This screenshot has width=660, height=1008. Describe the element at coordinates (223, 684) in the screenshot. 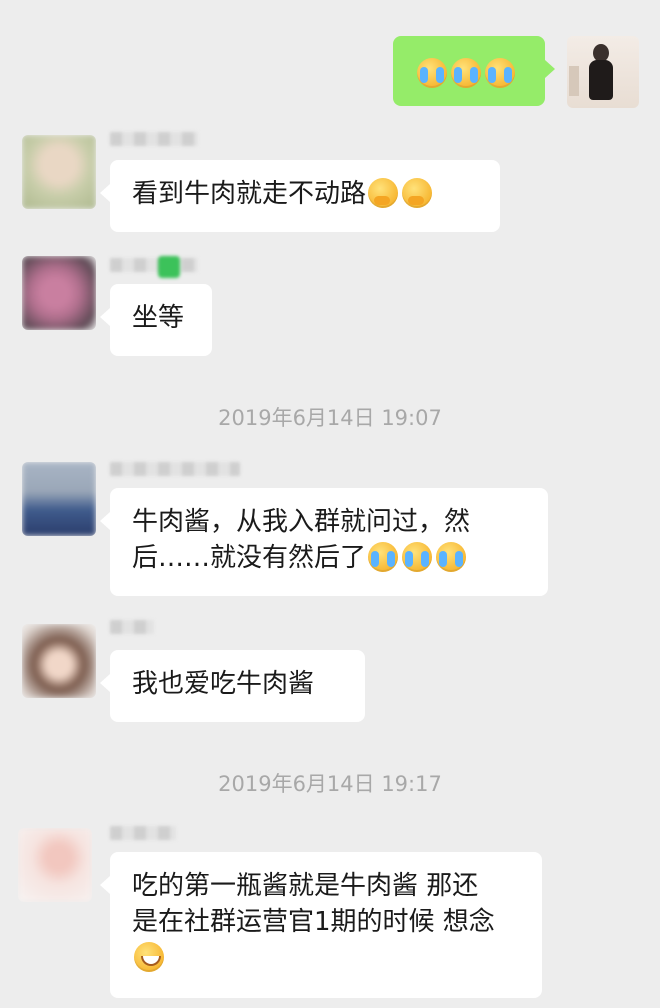

I see `message-text: 我也爱吃牛肉酱` at that location.